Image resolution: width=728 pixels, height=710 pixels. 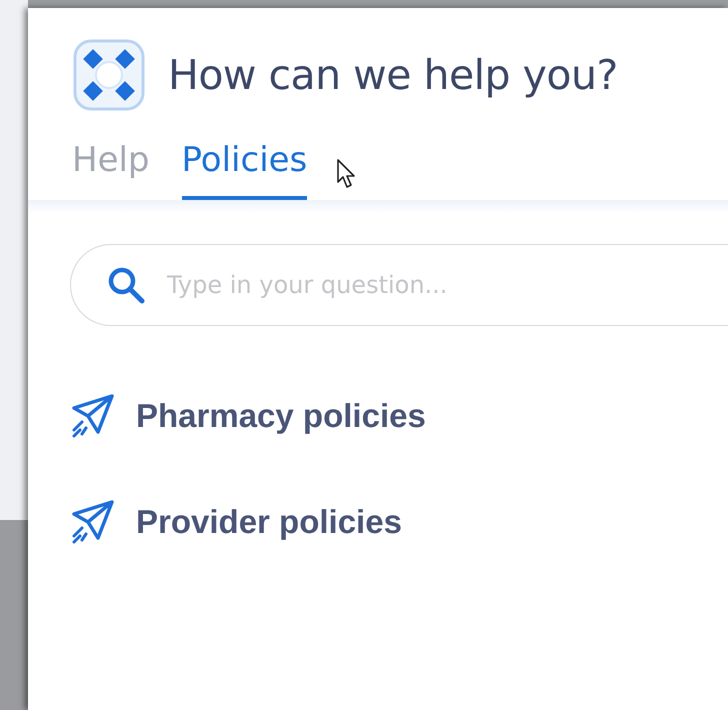 What do you see at coordinates (269, 522) in the screenshot?
I see `policy-link: Provider policies` at bounding box center [269, 522].